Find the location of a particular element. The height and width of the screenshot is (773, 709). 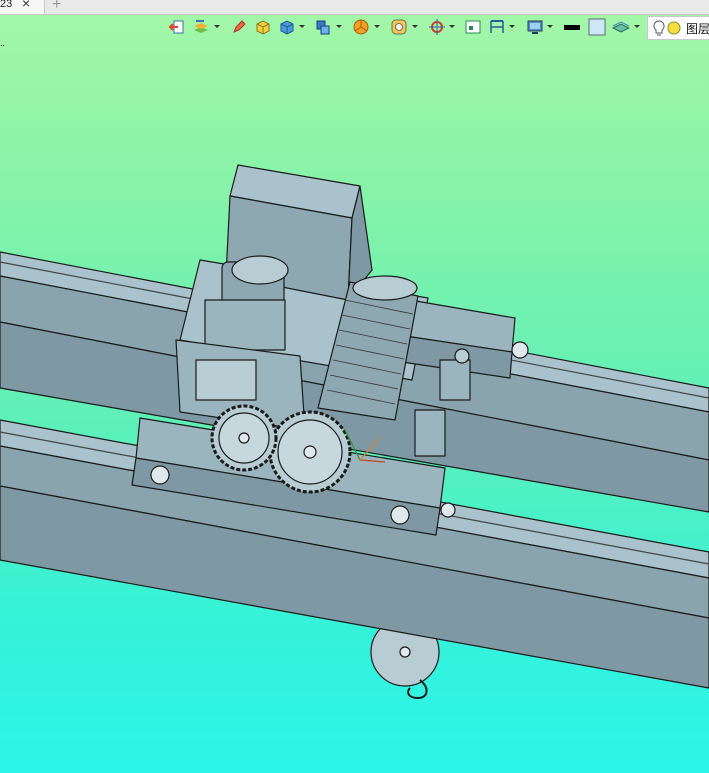

black-bar-icon is located at coordinates (572, 27).